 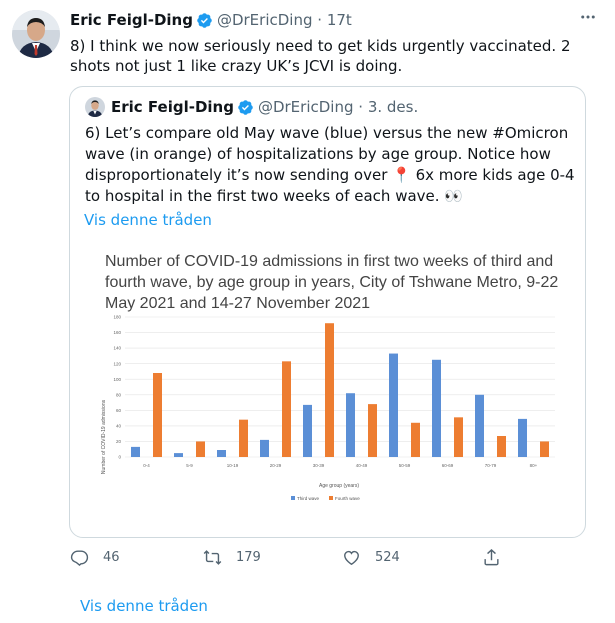 I want to click on pin-icon: 📍, so click(x=401, y=175).